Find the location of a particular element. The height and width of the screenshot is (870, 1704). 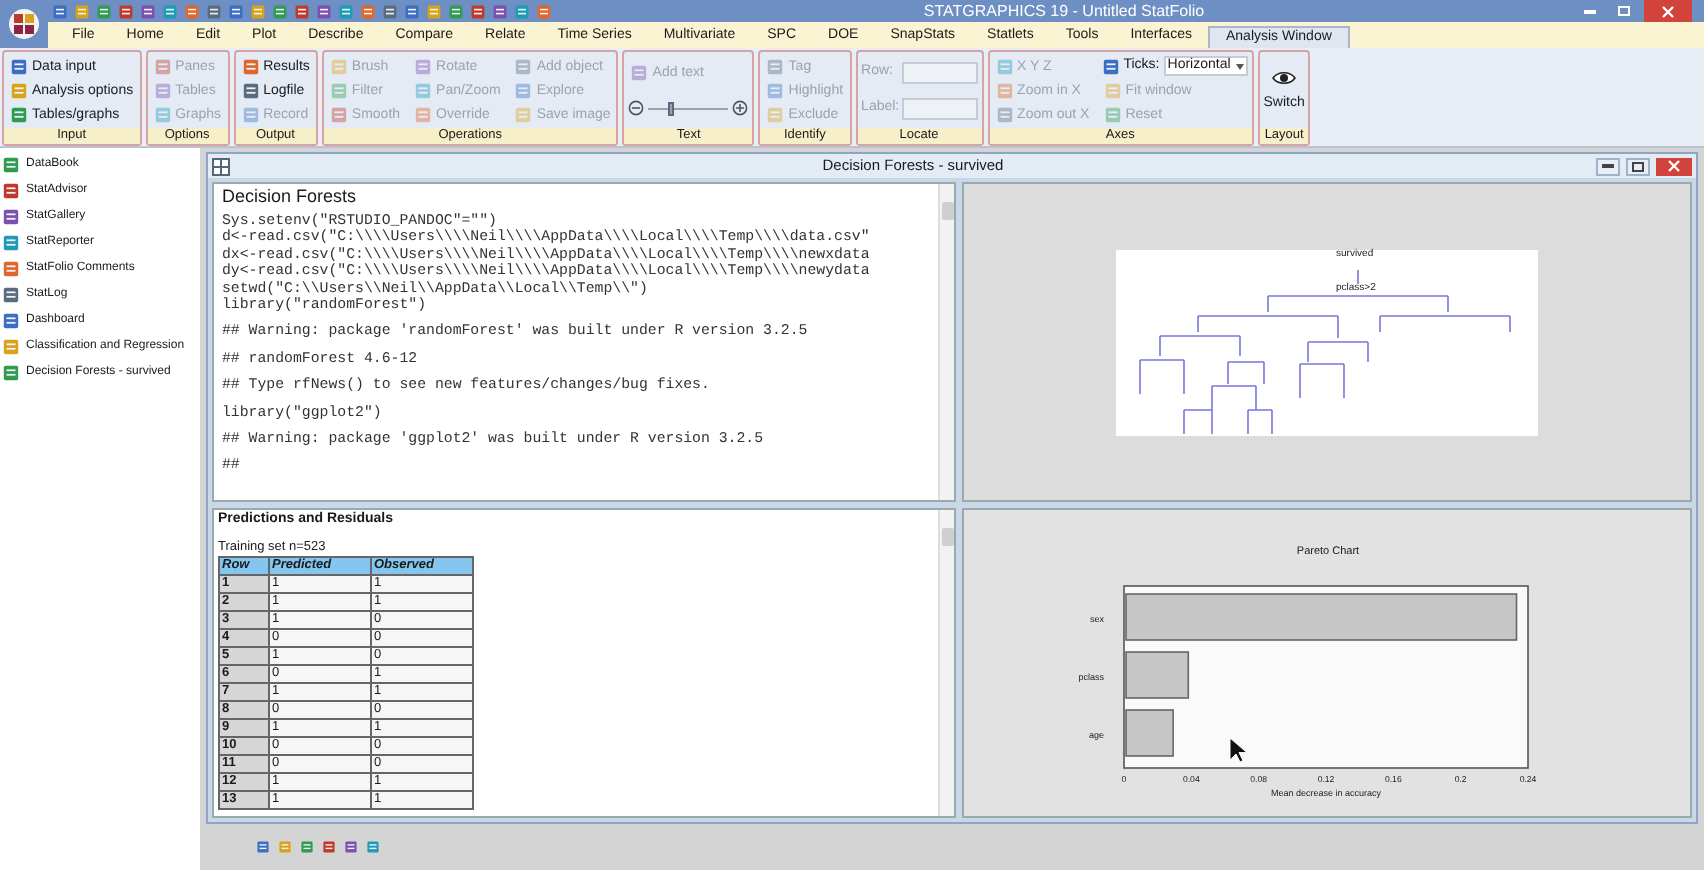

window-title: STATGRAPHICS 19 - Untitled StatFolio is located at coordinates (1064, 11).